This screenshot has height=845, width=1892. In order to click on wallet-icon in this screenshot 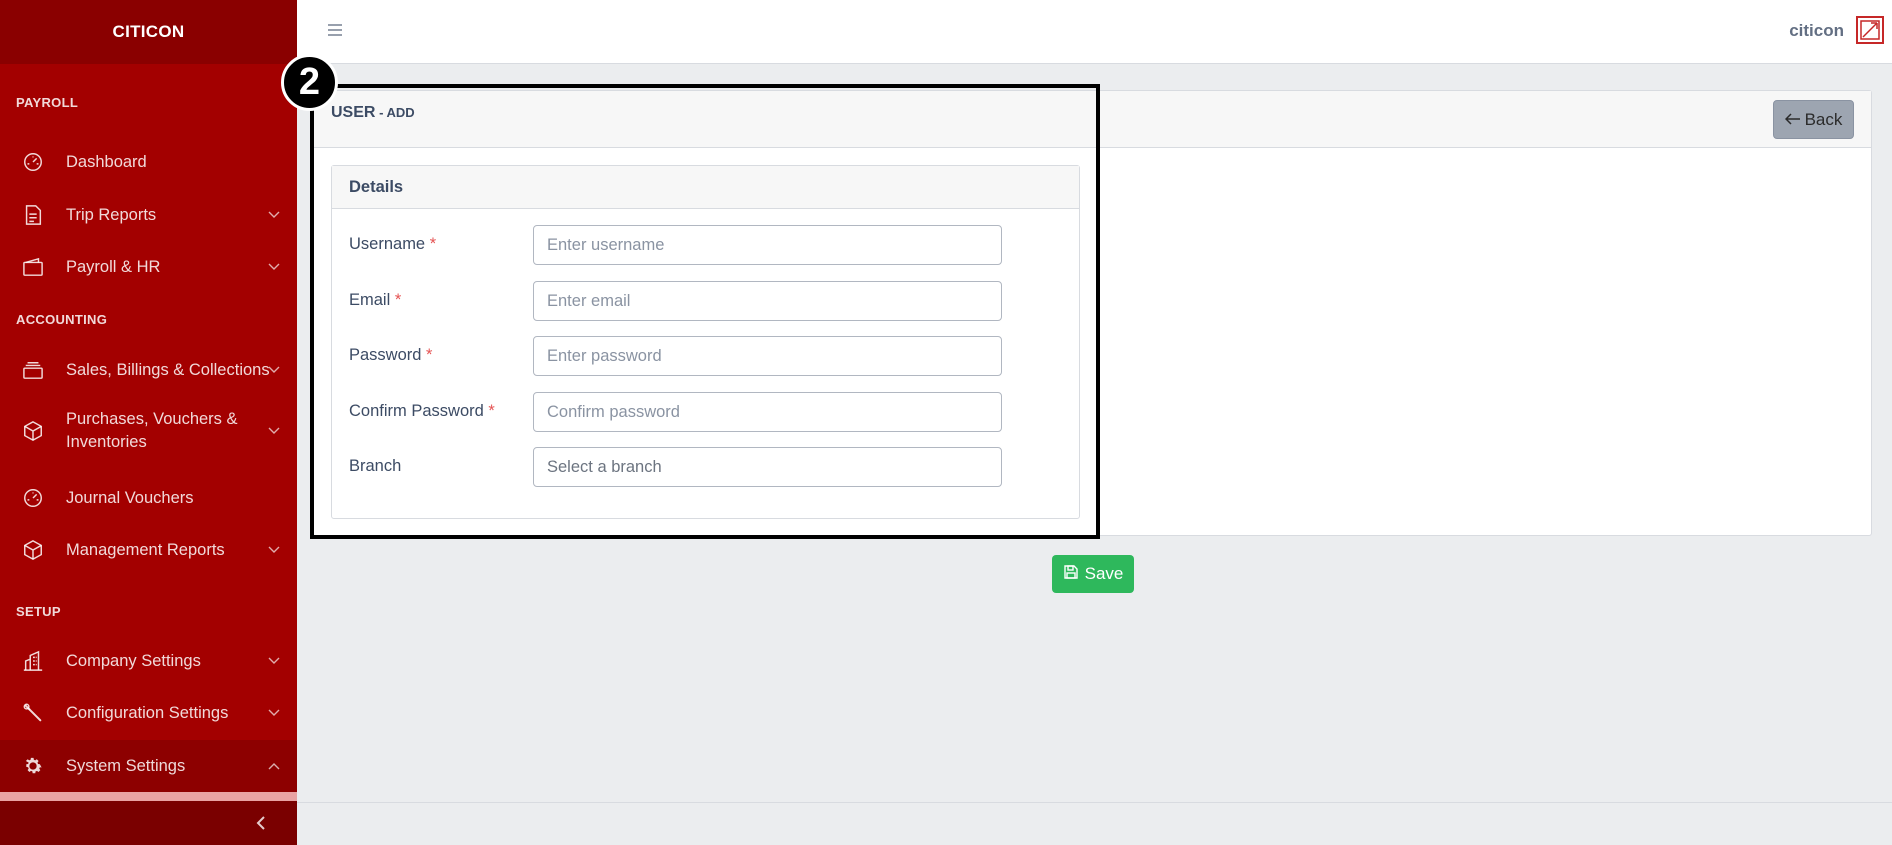, I will do `click(33, 267)`.